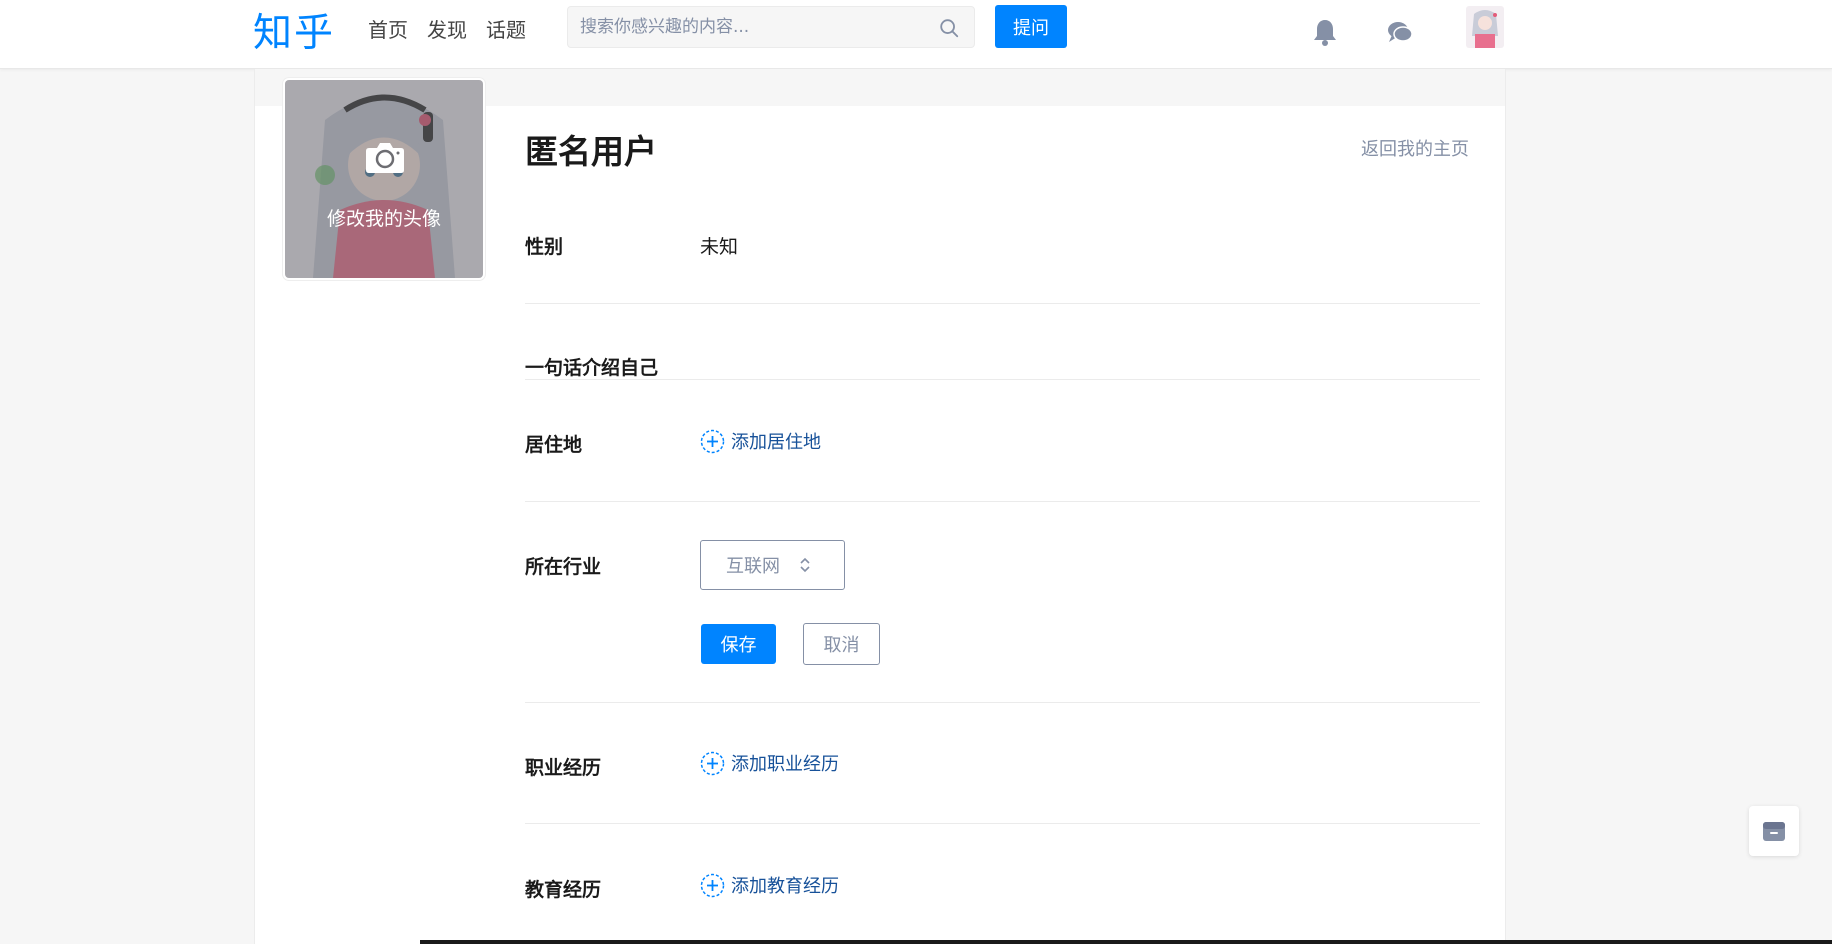 The height and width of the screenshot is (944, 1832). I want to click on add-career-label: 添加职业经历, so click(785, 764).